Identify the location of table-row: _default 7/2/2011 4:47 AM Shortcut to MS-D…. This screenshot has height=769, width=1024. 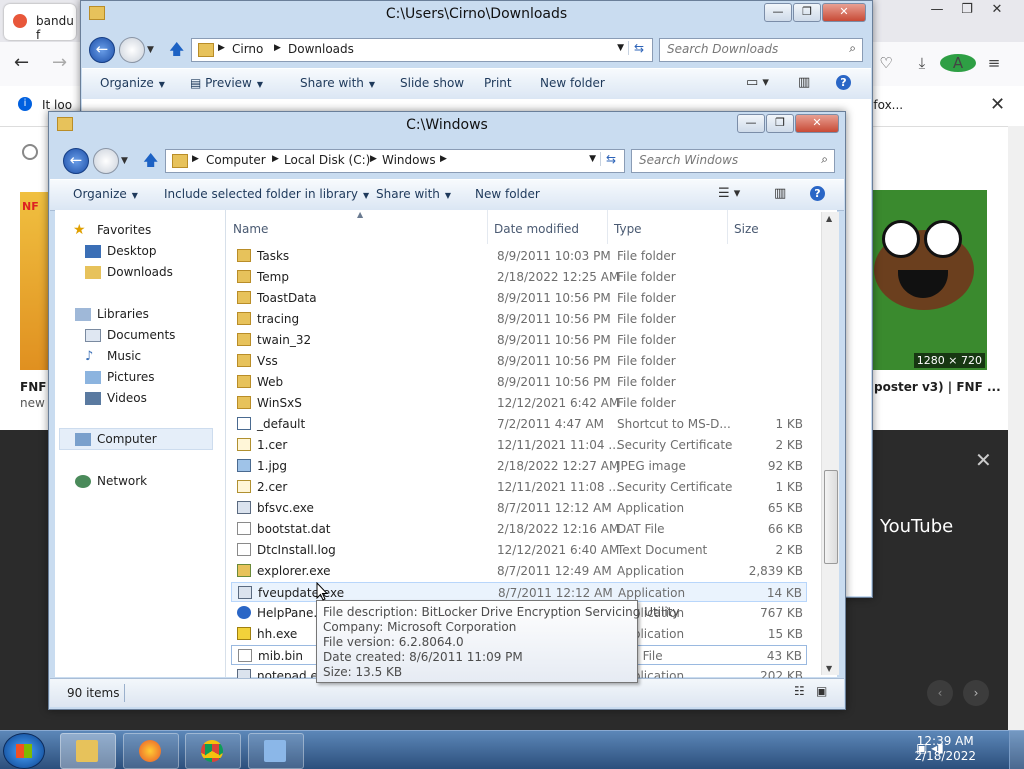
(519, 424).